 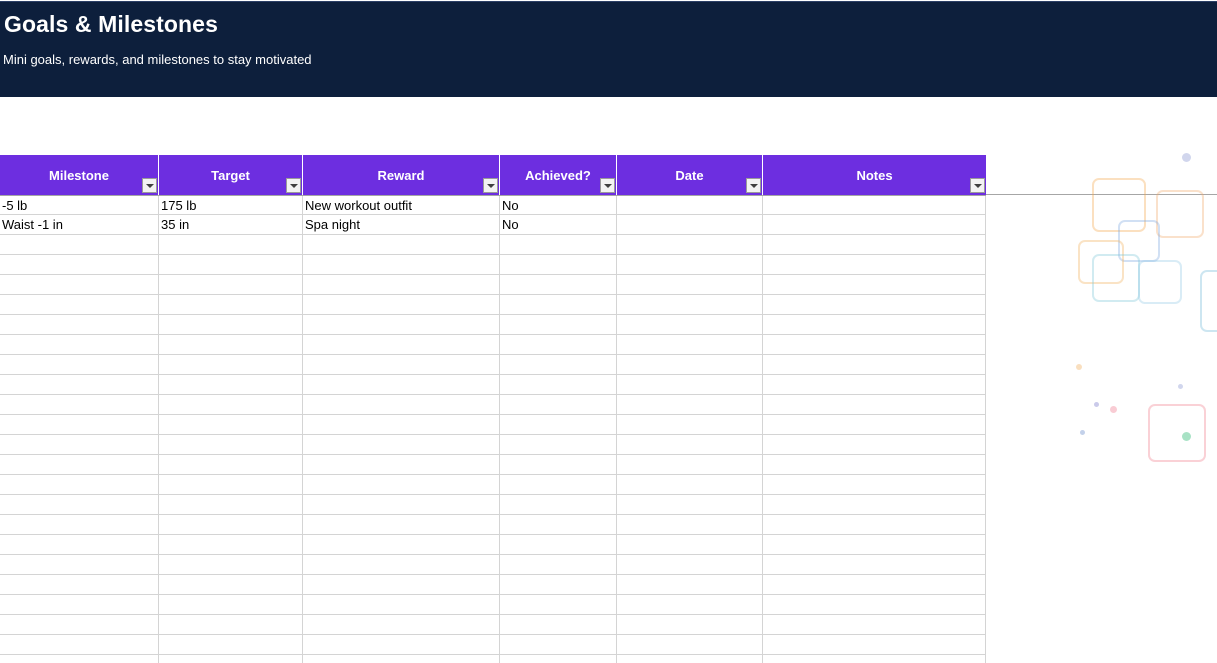 What do you see at coordinates (231, 224) in the screenshot?
I see `cell-target: 35 in` at bounding box center [231, 224].